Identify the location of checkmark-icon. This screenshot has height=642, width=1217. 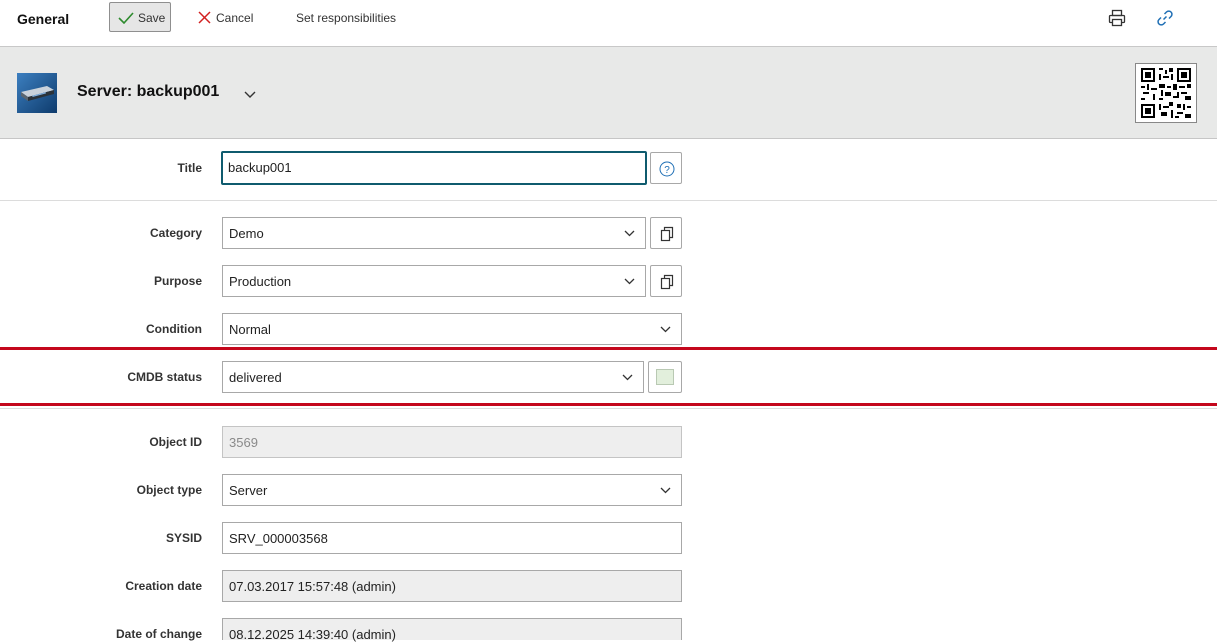
(126, 18).